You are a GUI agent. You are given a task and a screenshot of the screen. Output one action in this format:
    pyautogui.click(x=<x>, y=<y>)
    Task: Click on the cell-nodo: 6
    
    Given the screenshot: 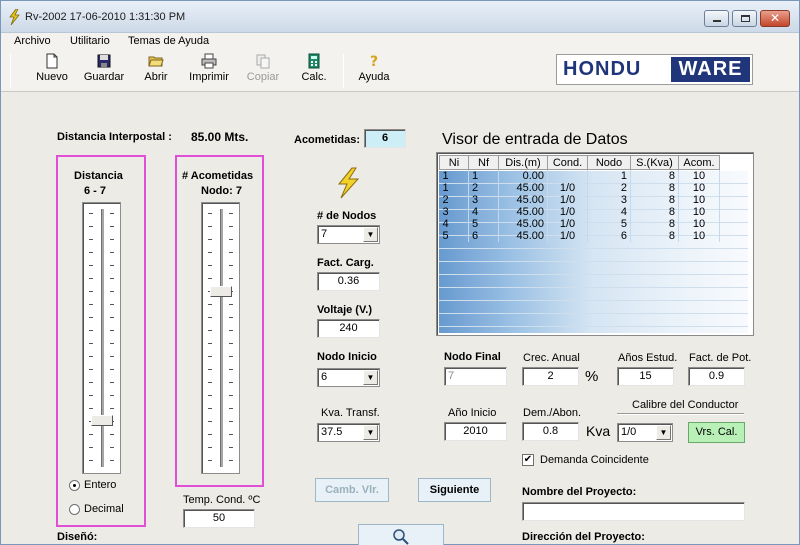 What is the action you would take?
    pyautogui.click(x=609, y=236)
    